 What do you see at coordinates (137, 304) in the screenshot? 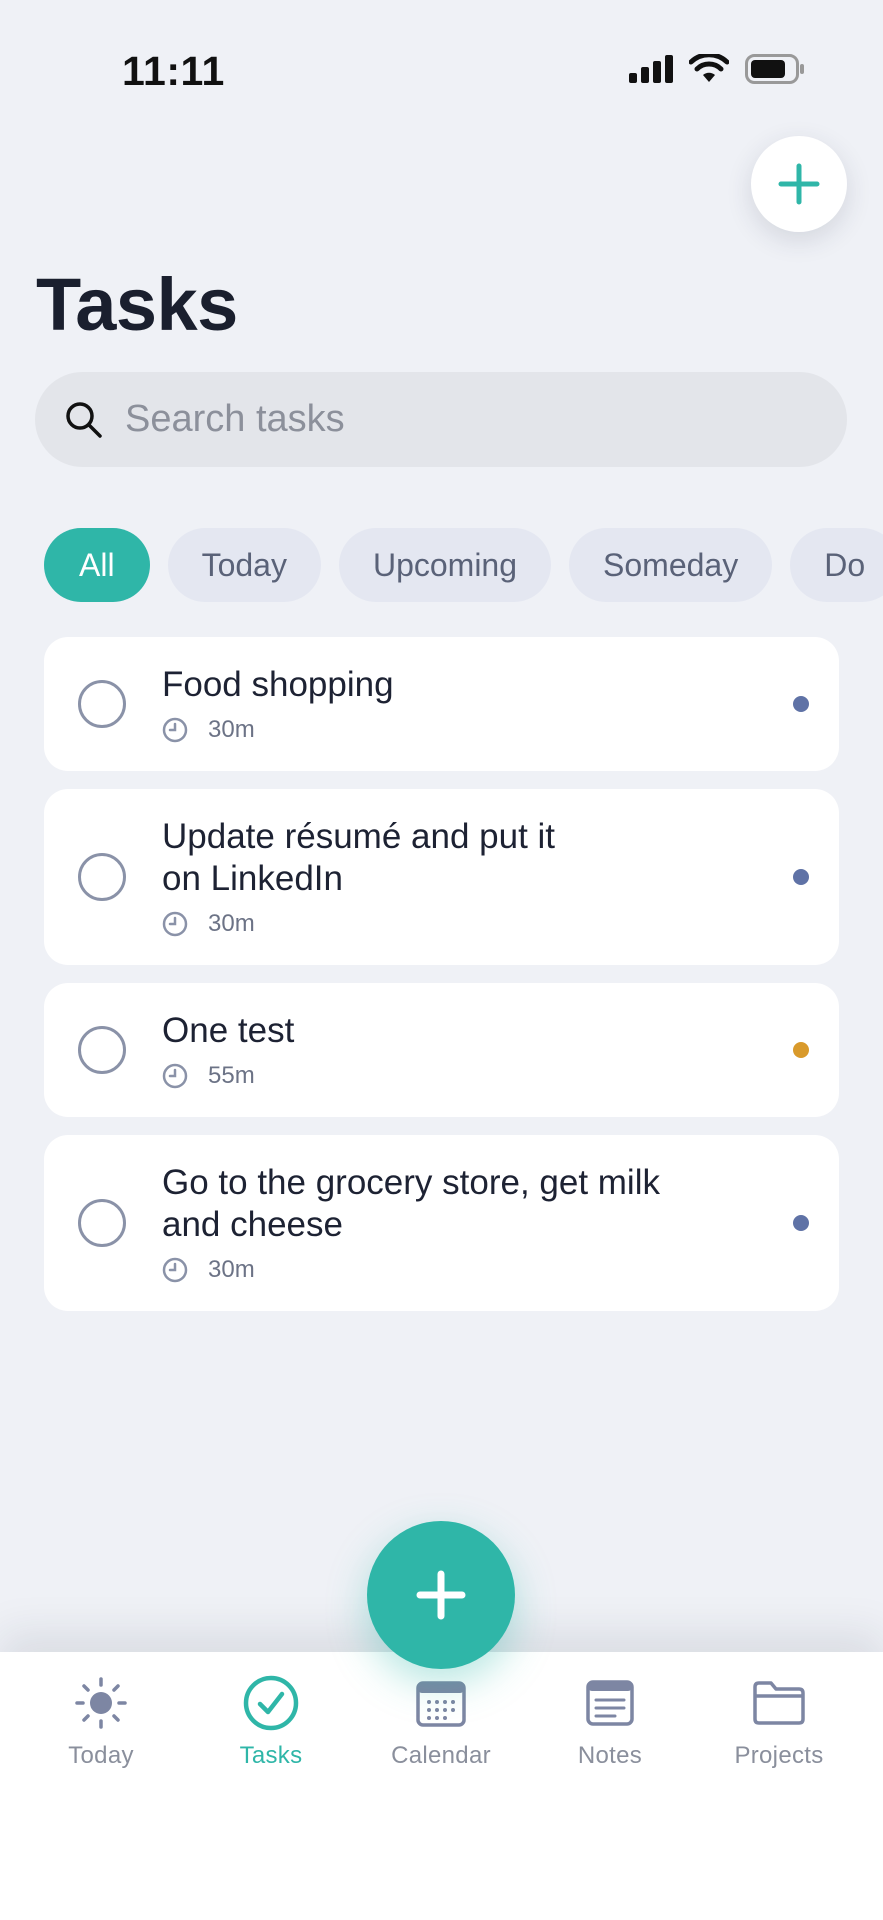
I see `page-title: Tasks` at bounding box center [137, 304].